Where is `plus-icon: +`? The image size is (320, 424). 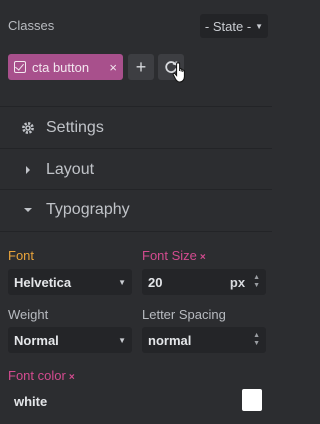 plus-icon: + is located at coordinates (141, 66).